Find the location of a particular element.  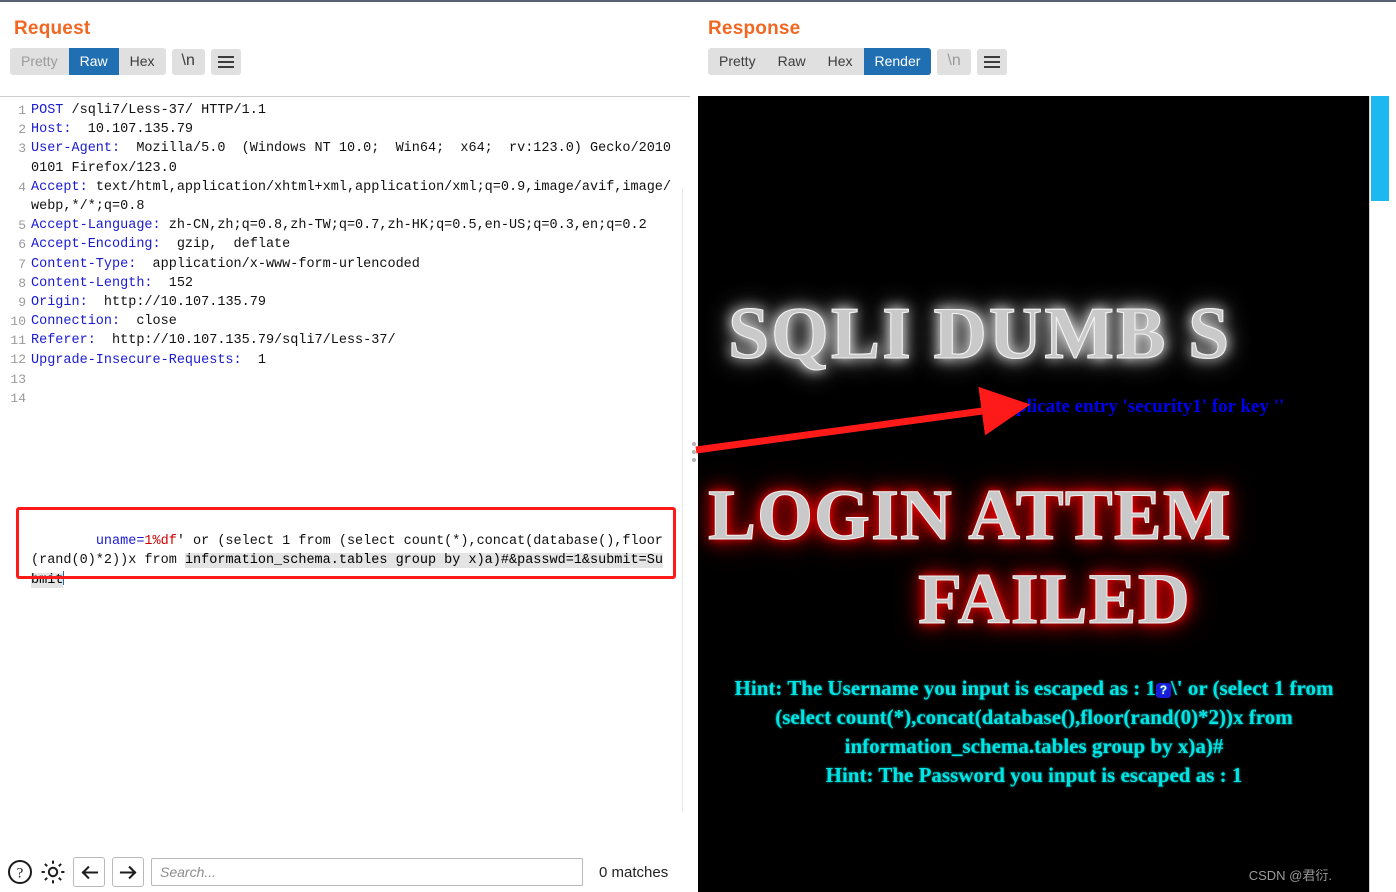

header-value: 1 is located at coordinates (253, 360).